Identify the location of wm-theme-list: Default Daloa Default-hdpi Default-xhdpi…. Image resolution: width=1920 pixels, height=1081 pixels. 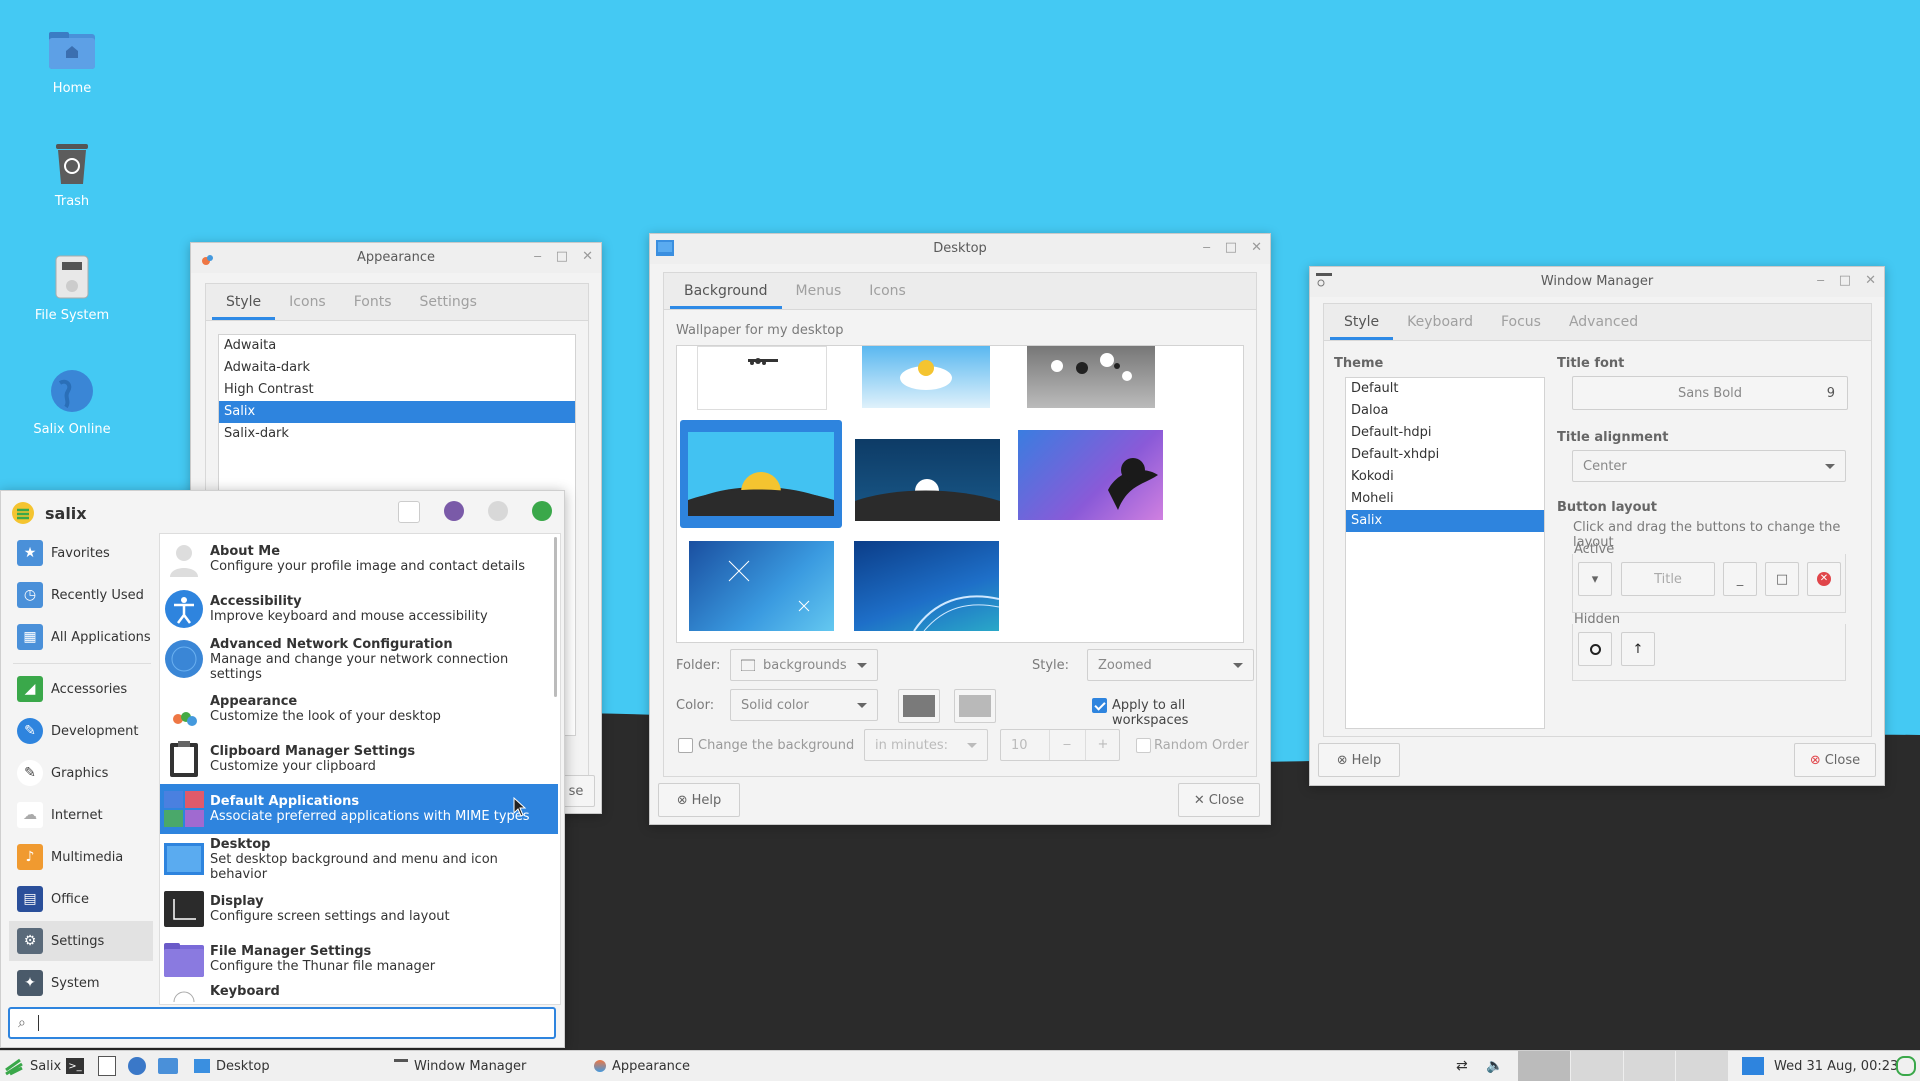
(1445, 553).